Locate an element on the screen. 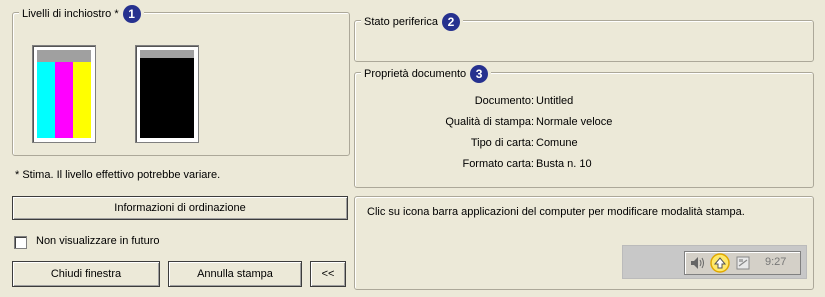  property-value: Busta n. 10 is located at coordinates (564, 164).